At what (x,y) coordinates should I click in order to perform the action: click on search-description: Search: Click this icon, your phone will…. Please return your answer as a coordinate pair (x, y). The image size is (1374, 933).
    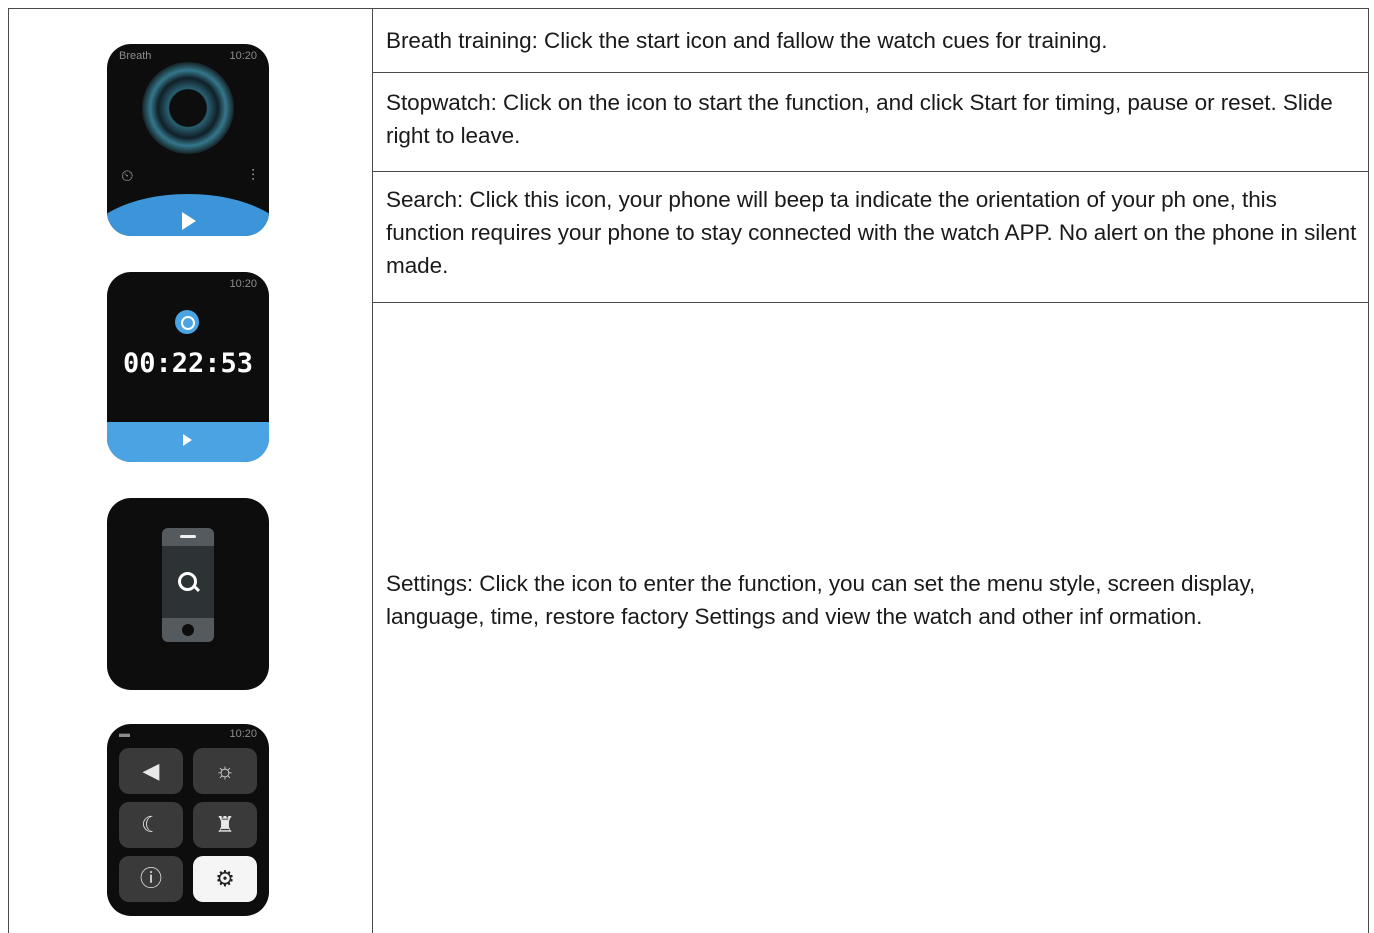
    Looking at the image, I should click on (871, 232).